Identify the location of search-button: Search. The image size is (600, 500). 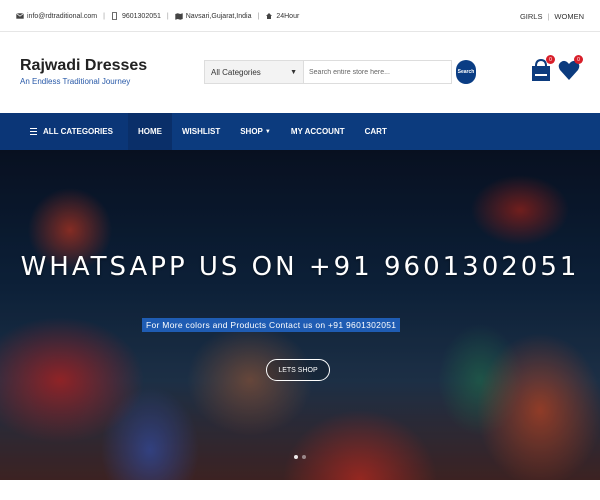
(466, 72).